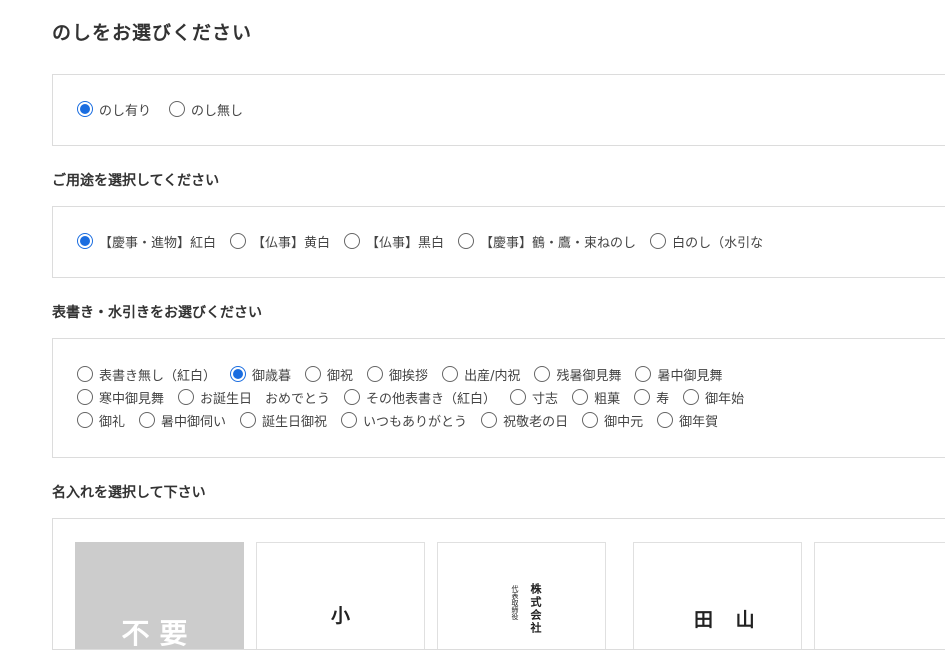 This screenshot has width=945, height=650. Describe the element at coordinates (194, 422) in the screenshot. I see `option-label: 暑中御伺い` at that location.